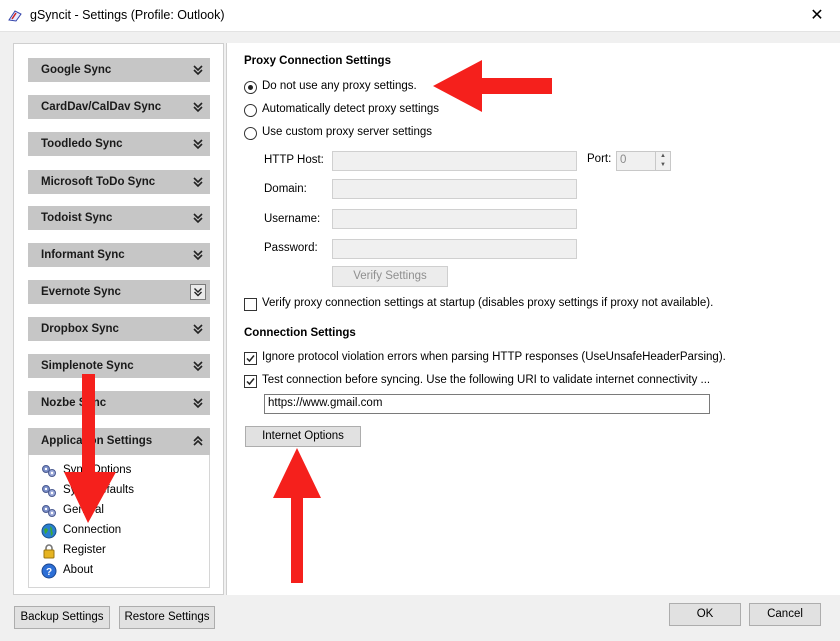  What do you see at coordinates (390, 276) in the screenshot?
I see `verify-settings-button: Verify Settings` at bounding box center [390, 276].